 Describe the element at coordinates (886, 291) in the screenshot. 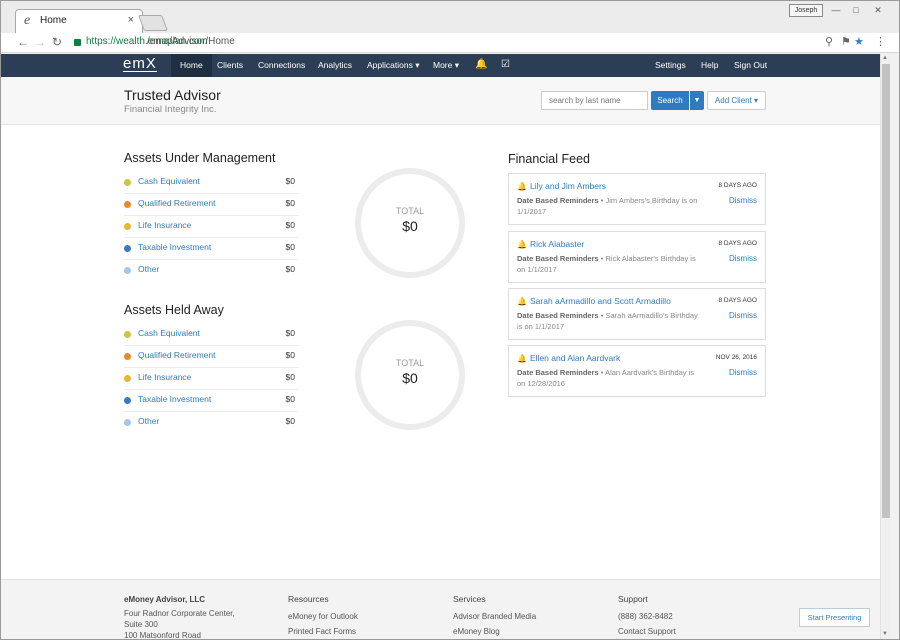

I see `scroll-thumb` at that location.